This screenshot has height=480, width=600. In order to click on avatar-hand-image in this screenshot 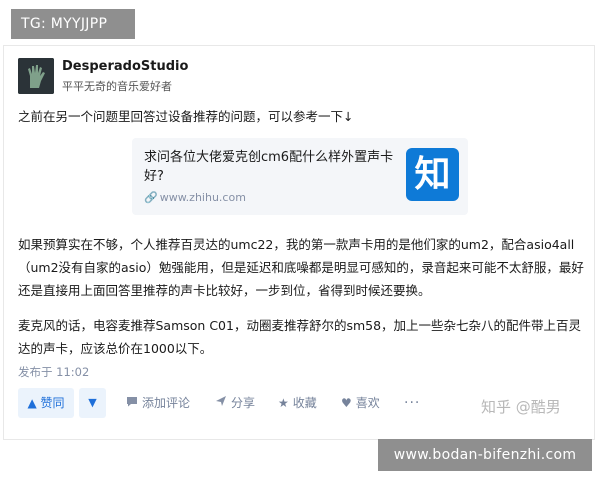, I will do `click(36, 76)`.